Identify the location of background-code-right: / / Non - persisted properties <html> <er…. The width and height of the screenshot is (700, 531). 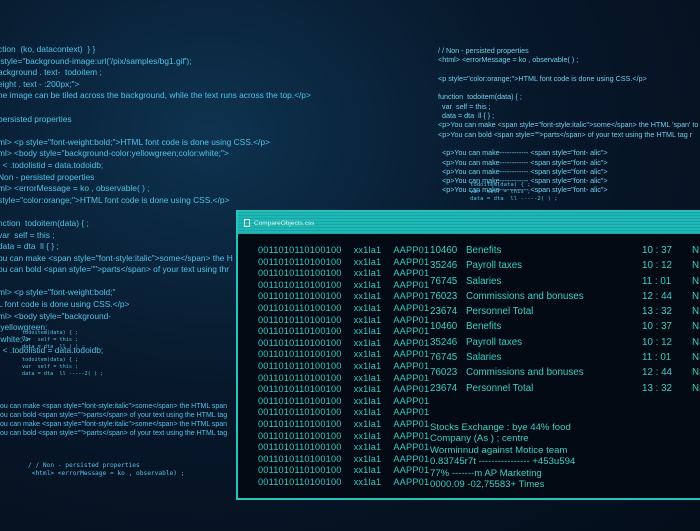
(568, 120).